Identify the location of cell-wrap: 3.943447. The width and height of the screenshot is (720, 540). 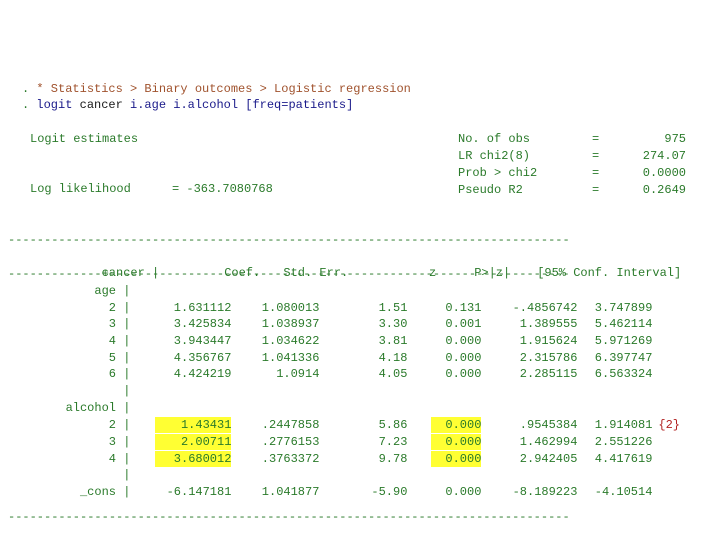
(181, 341).